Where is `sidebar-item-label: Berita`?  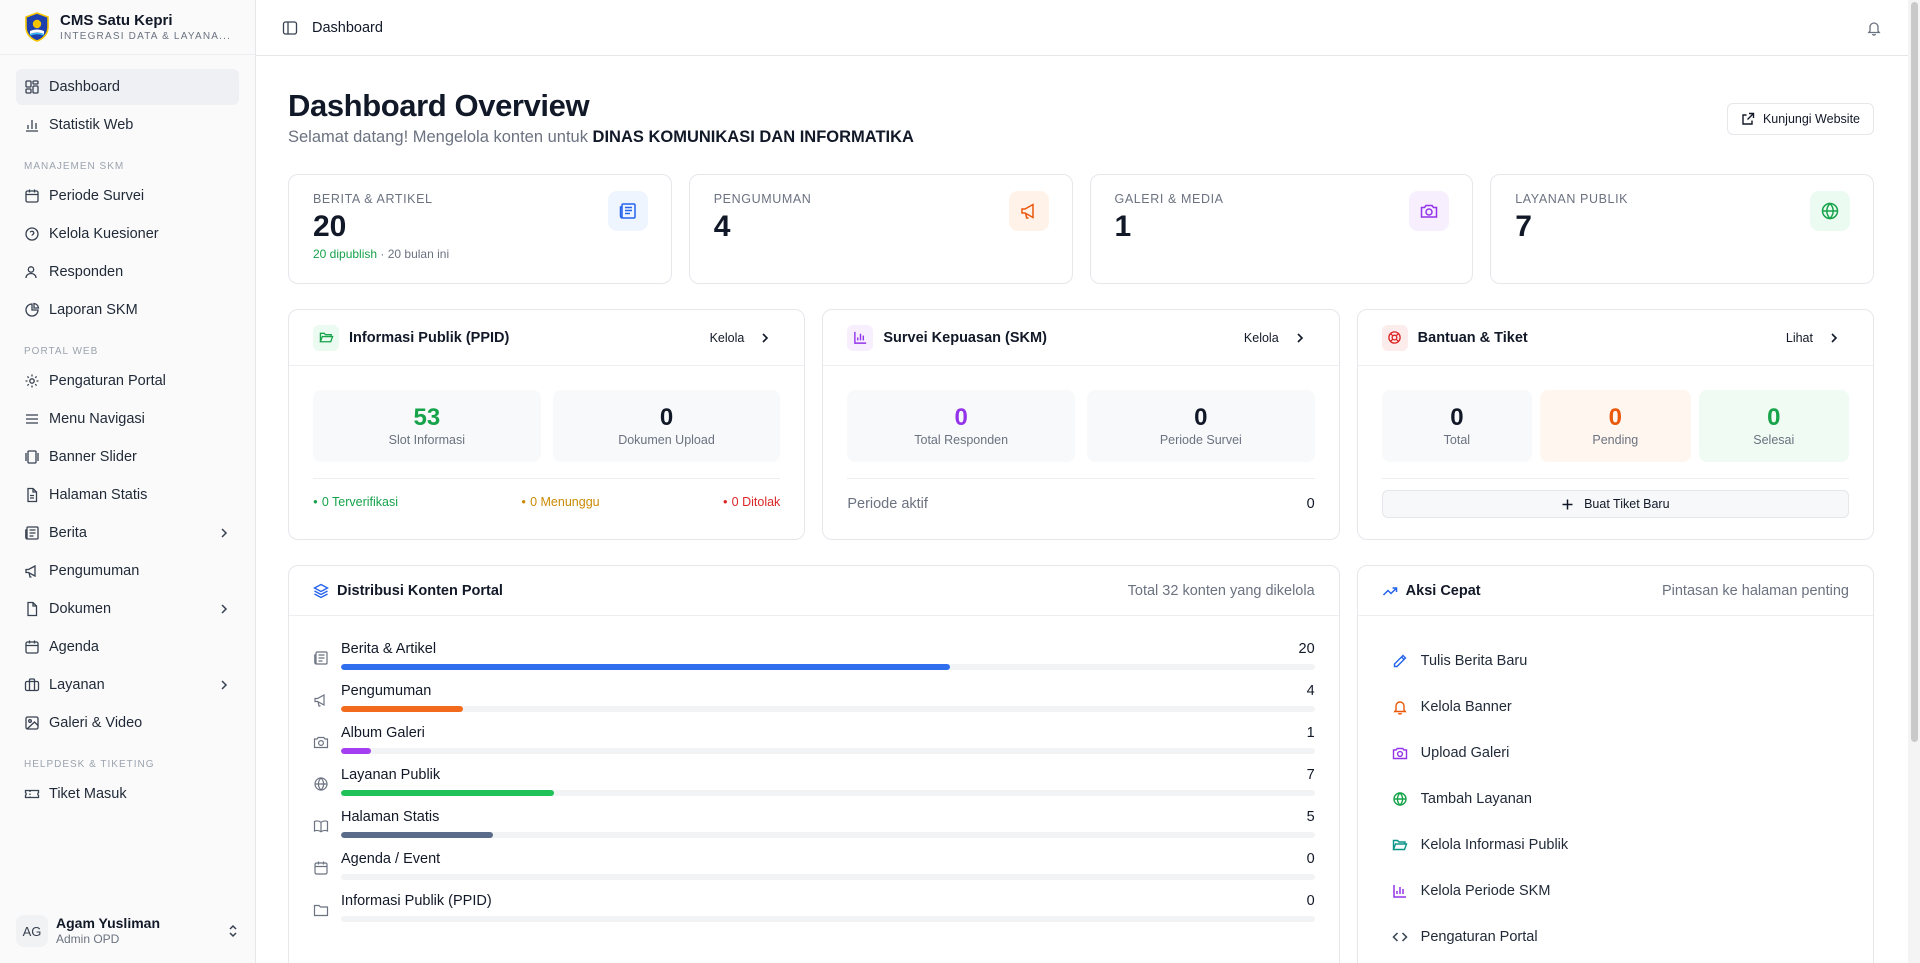 sidebar-item-label: Berita is located at coordinates (68, 533).